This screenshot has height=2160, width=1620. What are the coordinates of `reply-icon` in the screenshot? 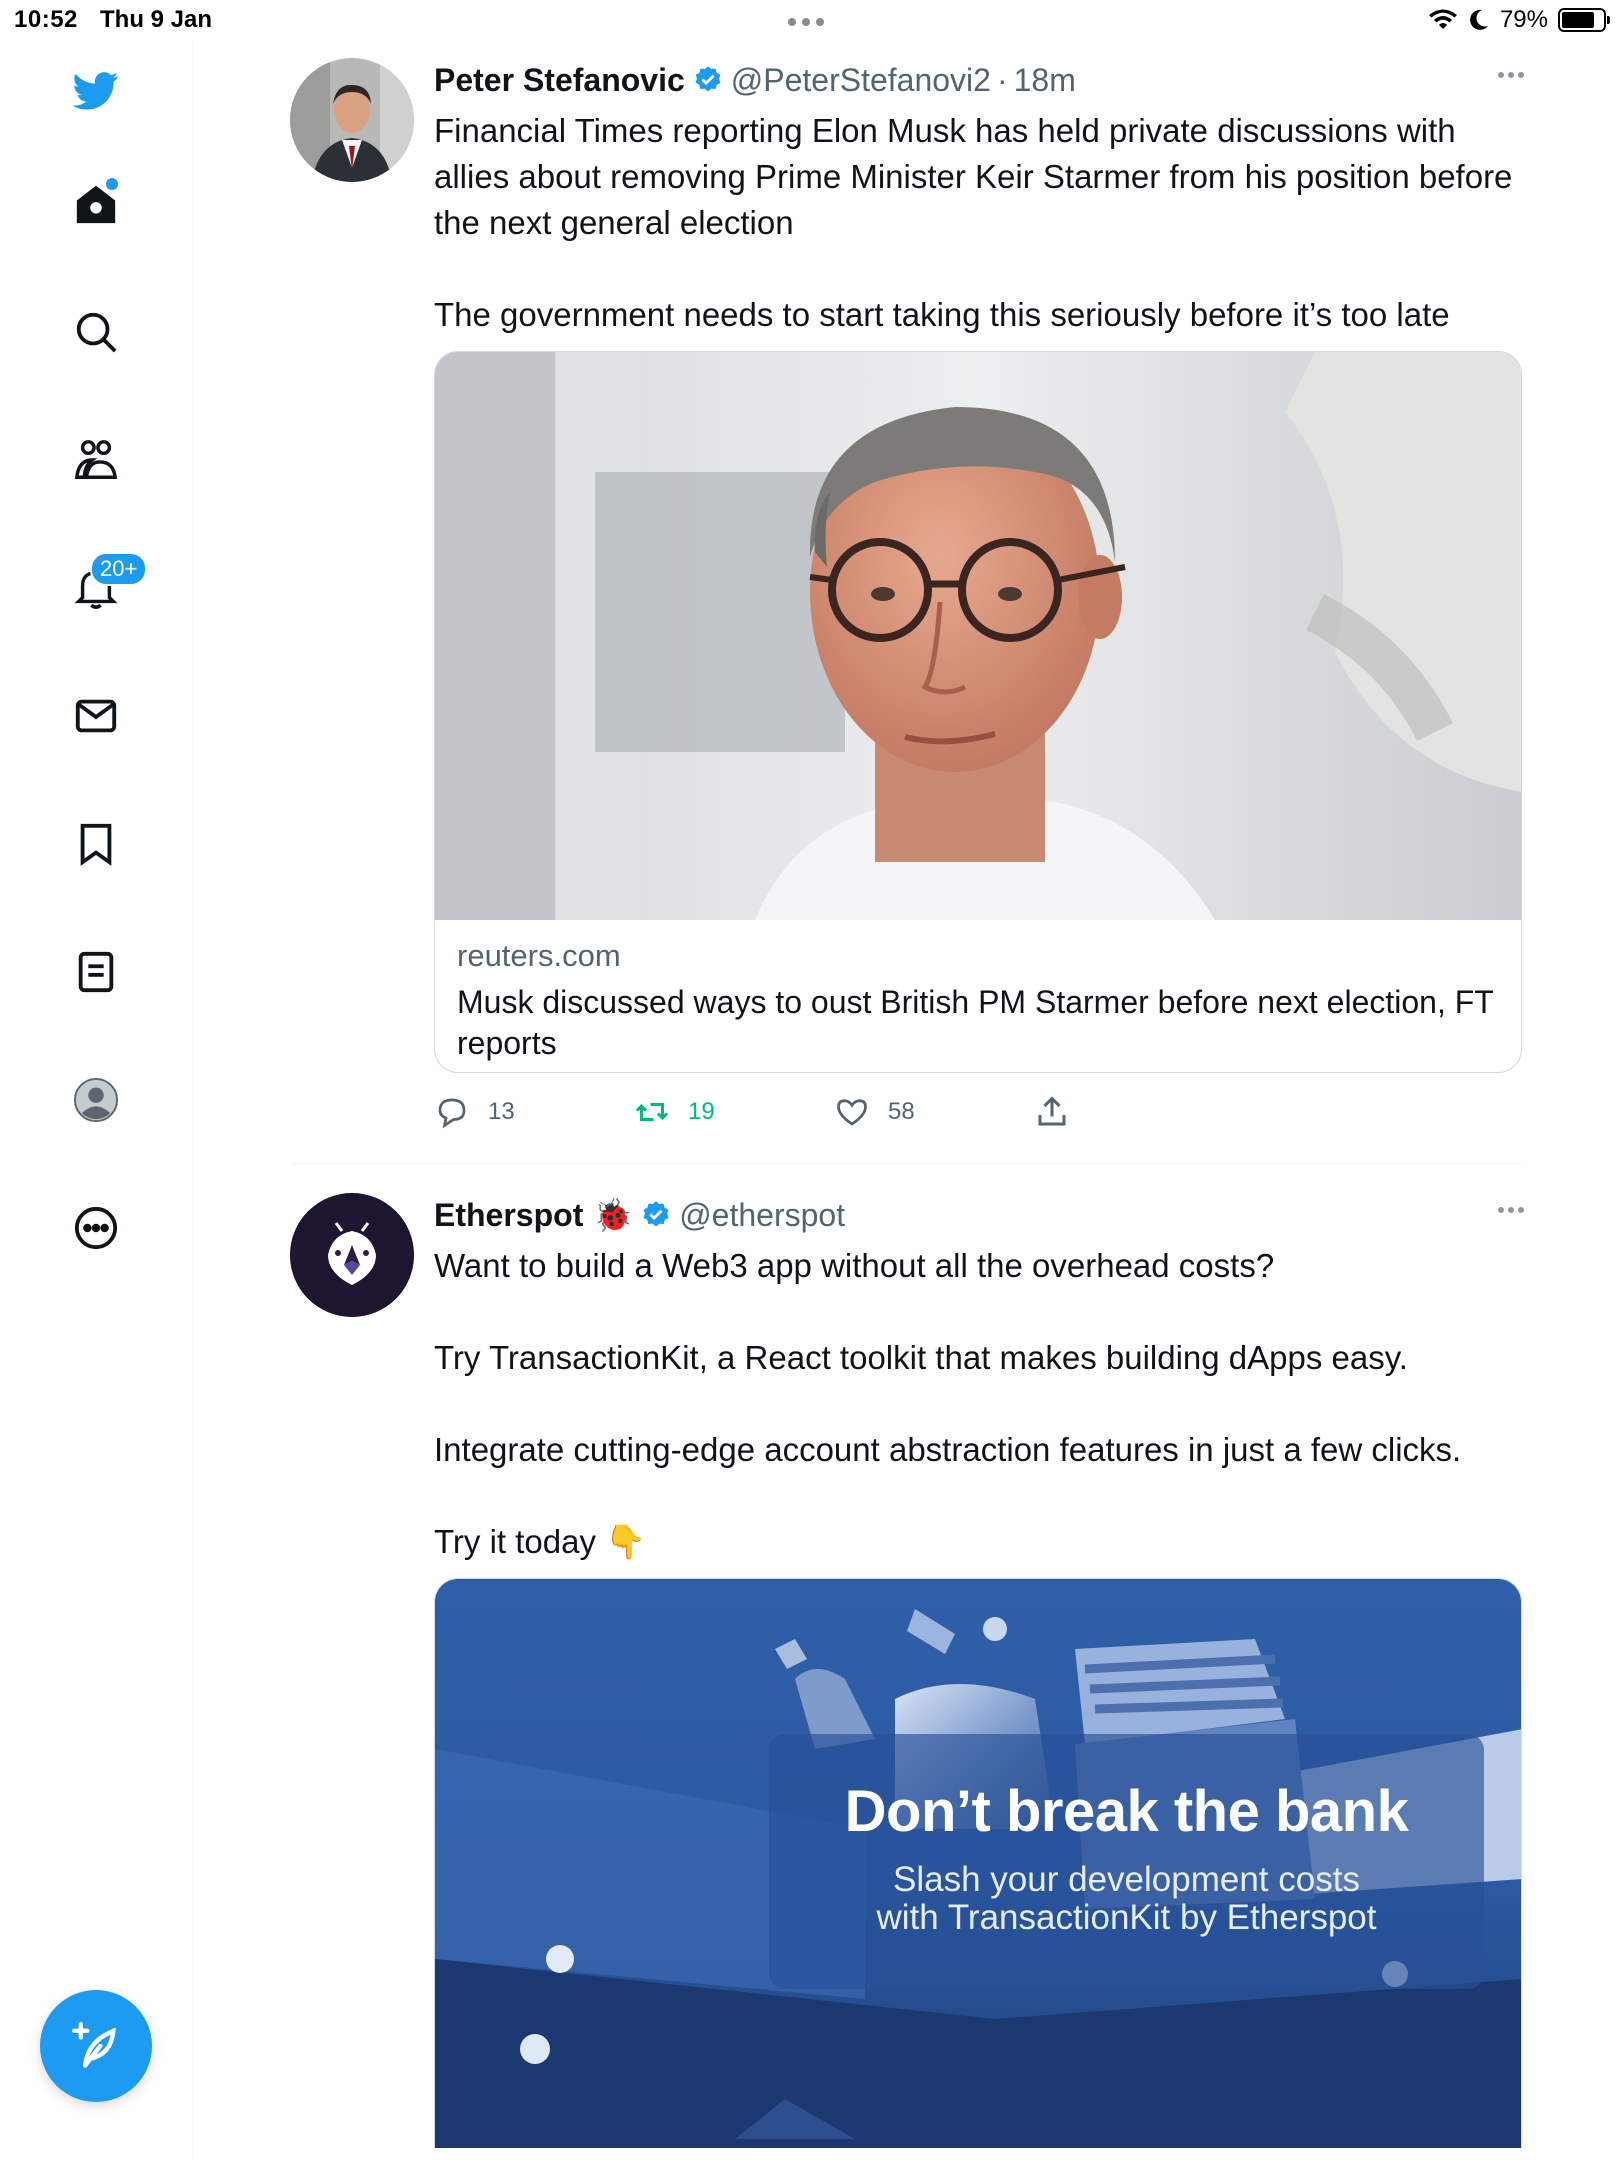 It's located at (452, 1113).